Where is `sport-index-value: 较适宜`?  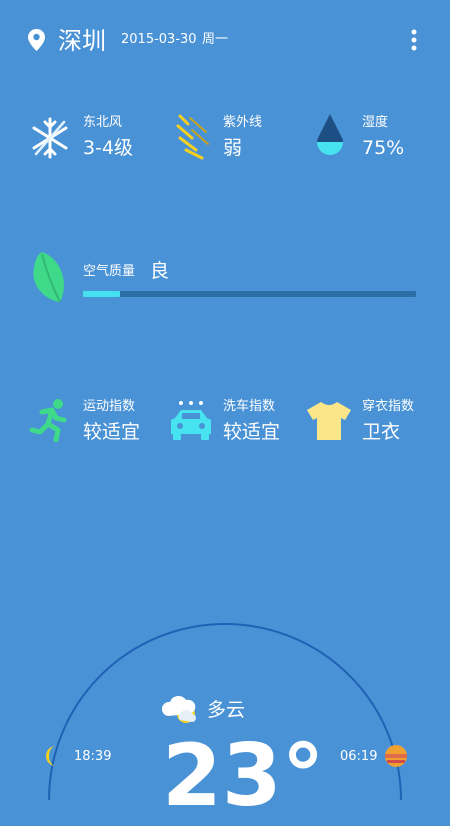 sport-index-value: 较适宜 is located at coordinates (112, 432).